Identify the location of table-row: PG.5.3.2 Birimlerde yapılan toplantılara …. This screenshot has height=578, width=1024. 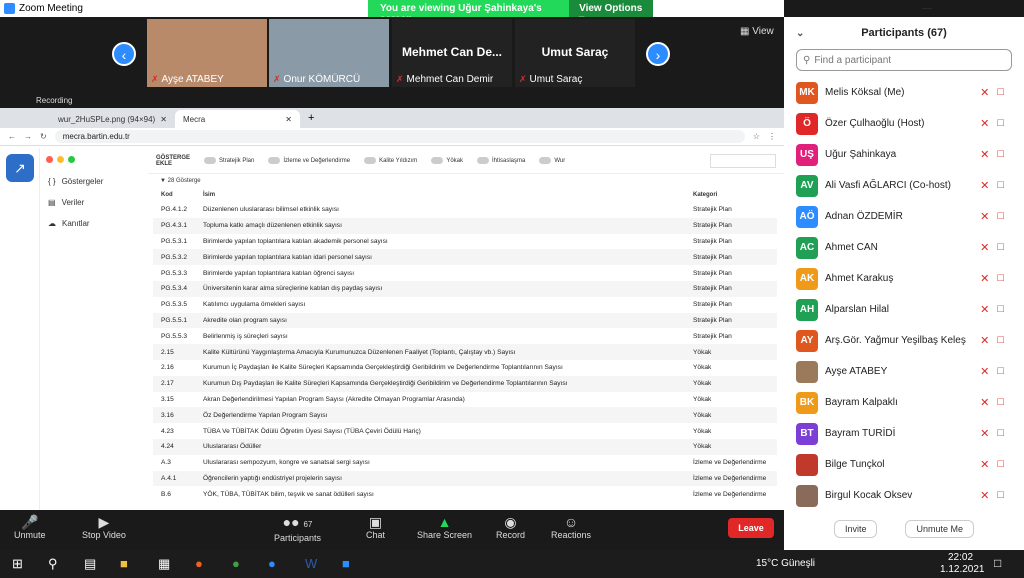
(465, 257).